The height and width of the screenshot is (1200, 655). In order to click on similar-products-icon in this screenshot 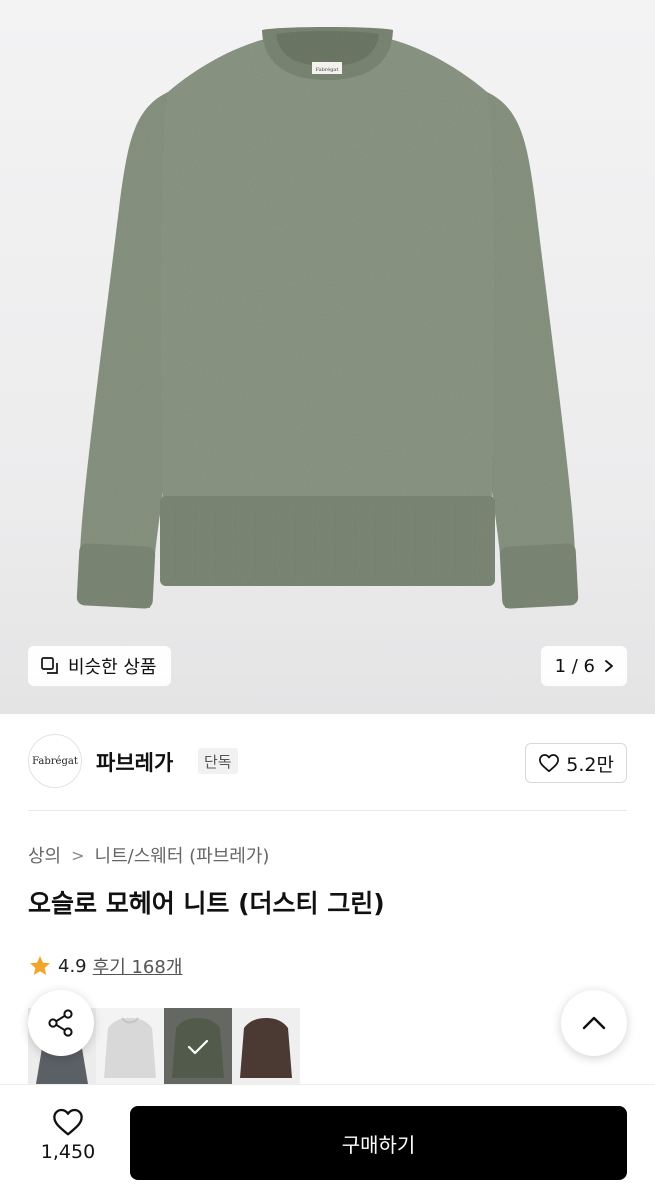, I will do `click(49, 665)`.